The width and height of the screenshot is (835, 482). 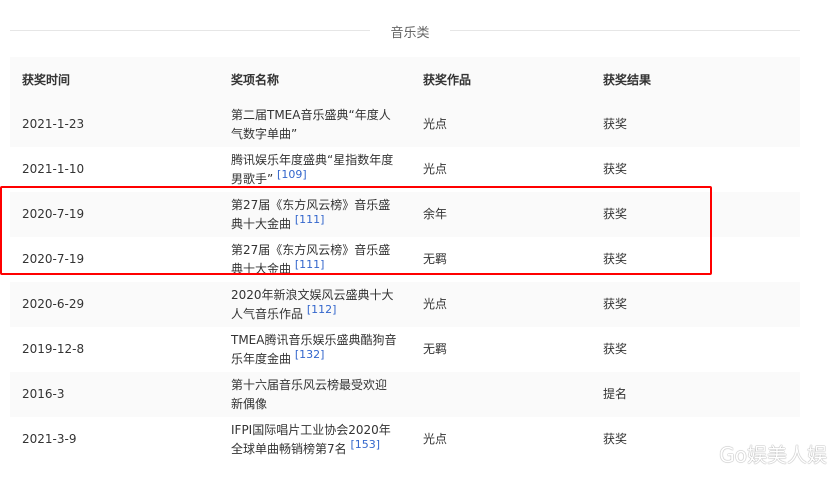 I want to click on award-cell: 第二届TMEA音乐盛典“年度人气数字单曲”, so click(x=315, y=124).